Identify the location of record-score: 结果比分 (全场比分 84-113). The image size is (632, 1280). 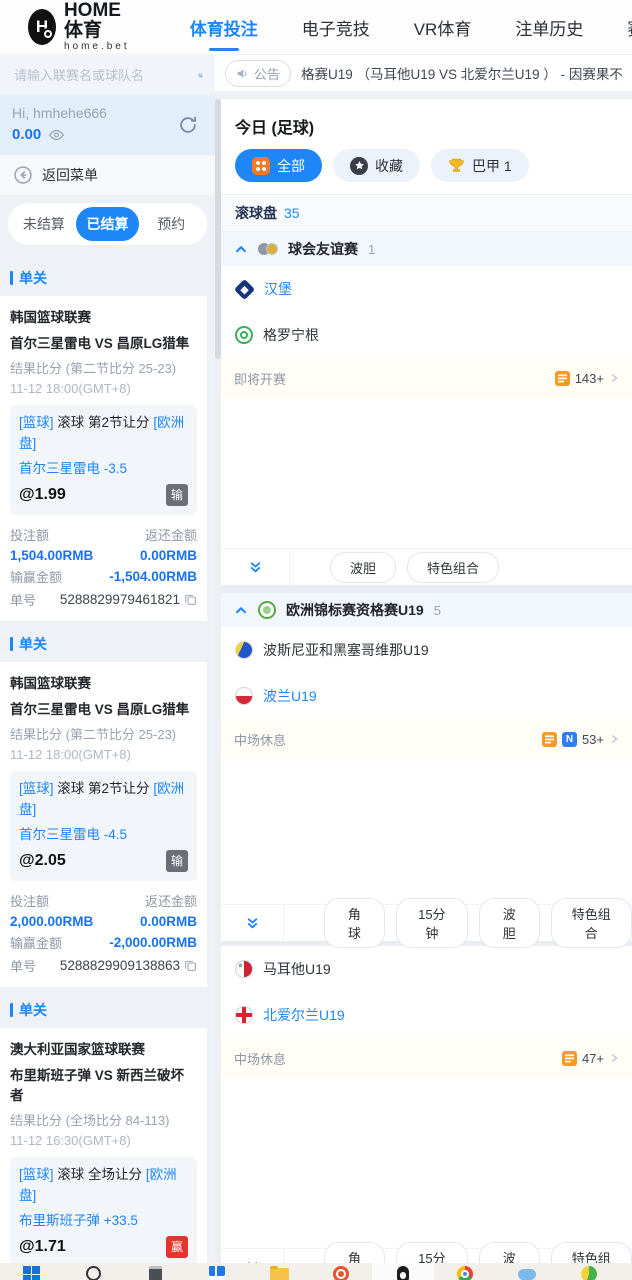
(90, 1120).